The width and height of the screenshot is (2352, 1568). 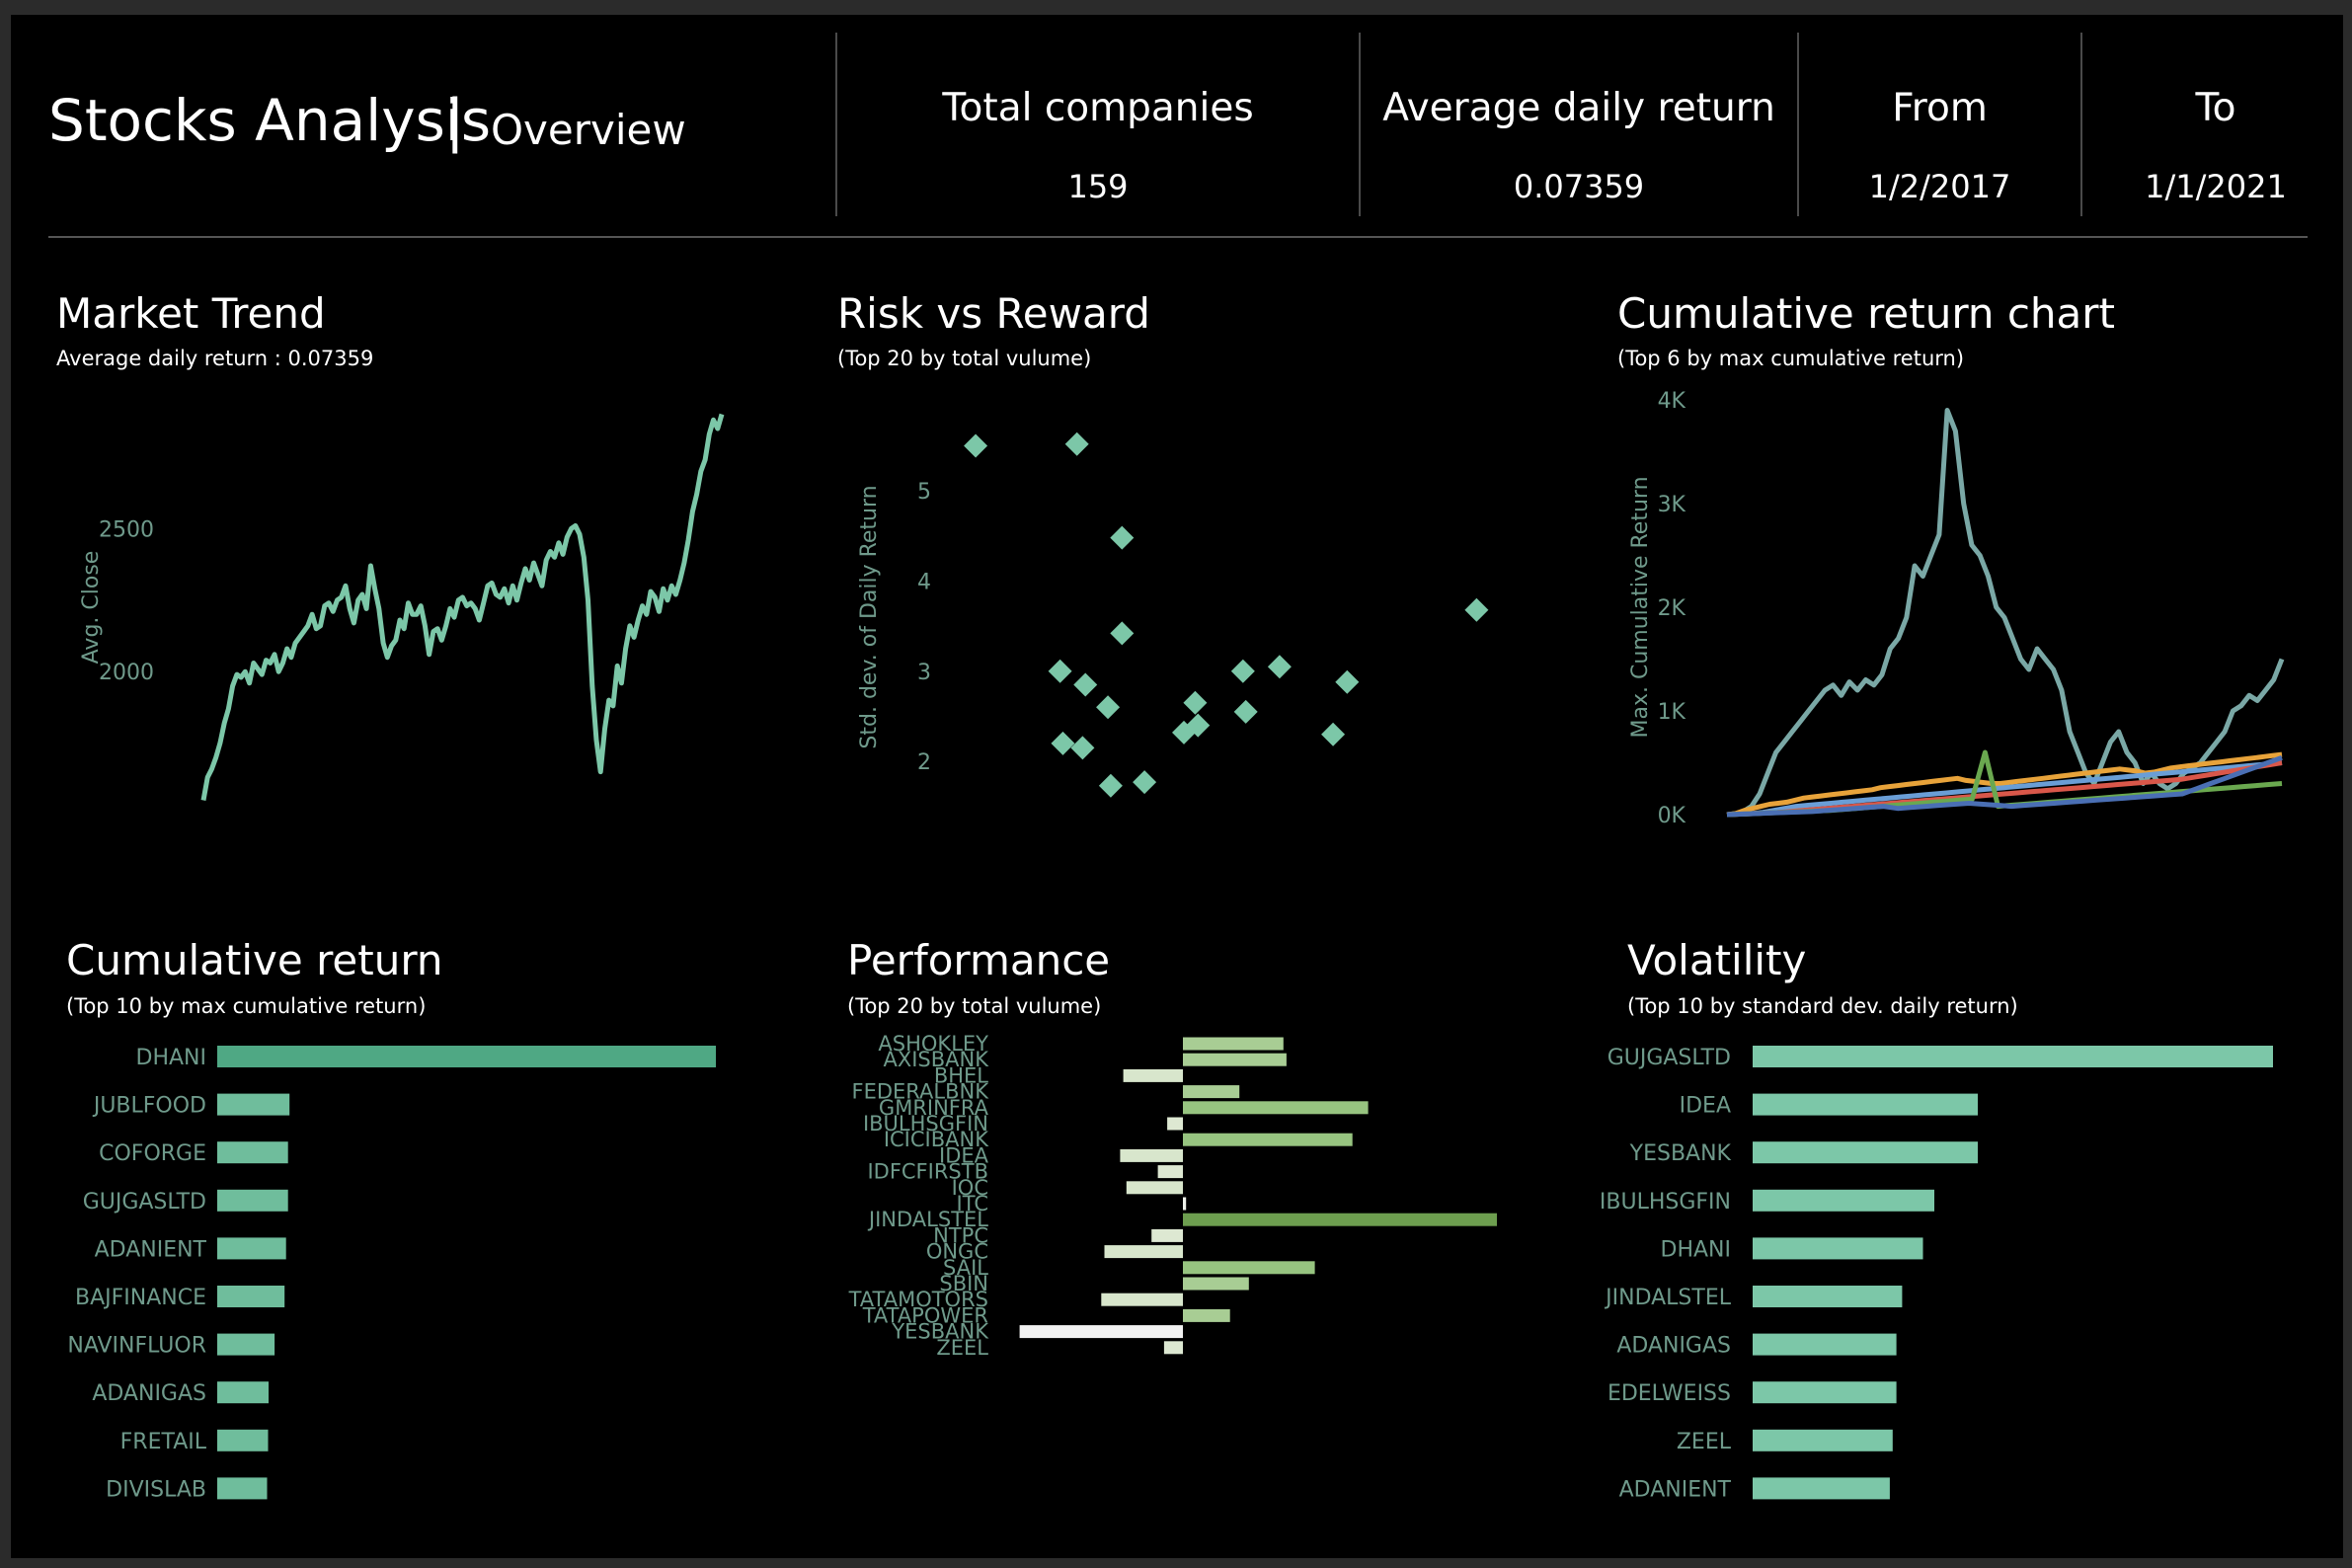 I want to click on y-tick-label: 3, so click(x=924, y=673).